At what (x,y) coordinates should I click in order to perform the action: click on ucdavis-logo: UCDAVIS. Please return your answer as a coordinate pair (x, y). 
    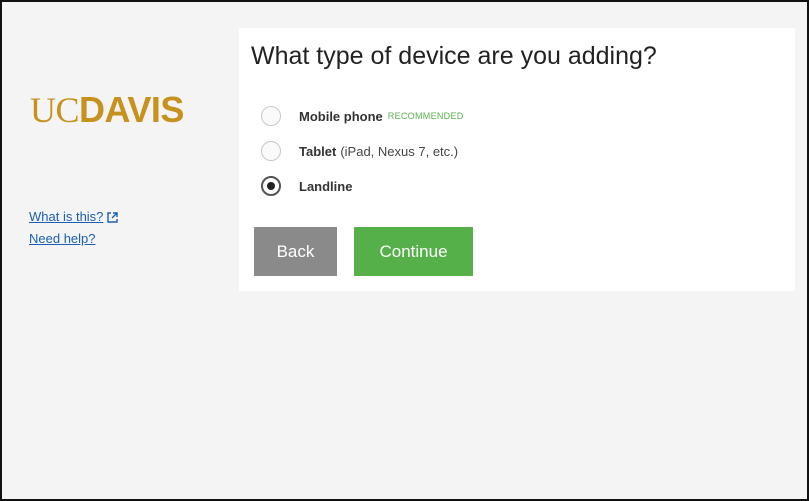
    Looking at the image, I should click on (107, 109).